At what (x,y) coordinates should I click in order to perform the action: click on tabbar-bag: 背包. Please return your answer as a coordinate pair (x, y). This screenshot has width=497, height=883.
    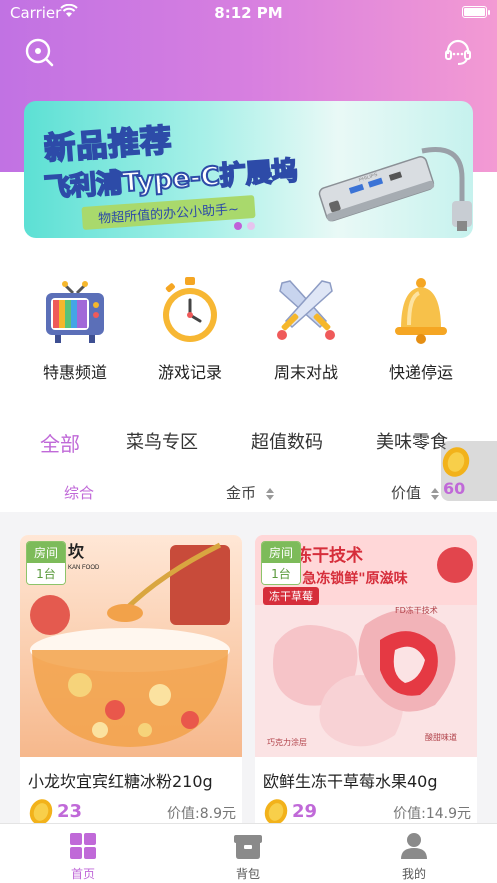
    Looking at the image, I should click on (248, 857).